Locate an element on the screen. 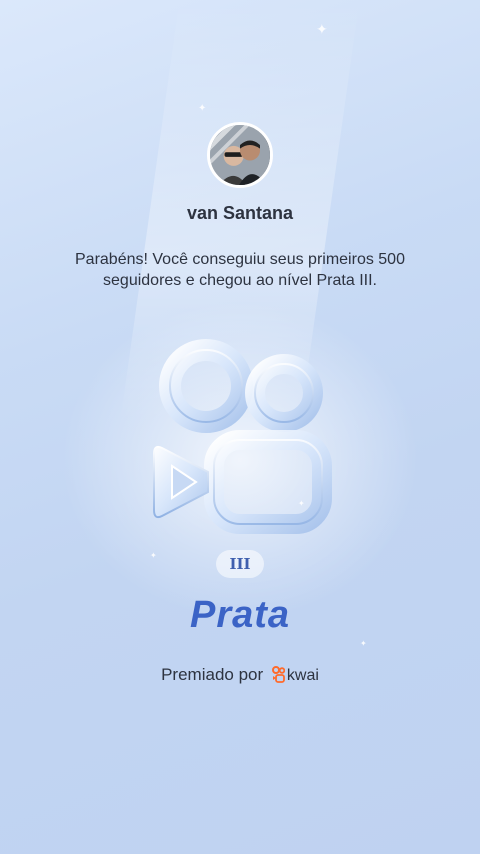 The width and height of the screenshot is (480, 854). tier-badge: III is located at coordinates (240, 564).